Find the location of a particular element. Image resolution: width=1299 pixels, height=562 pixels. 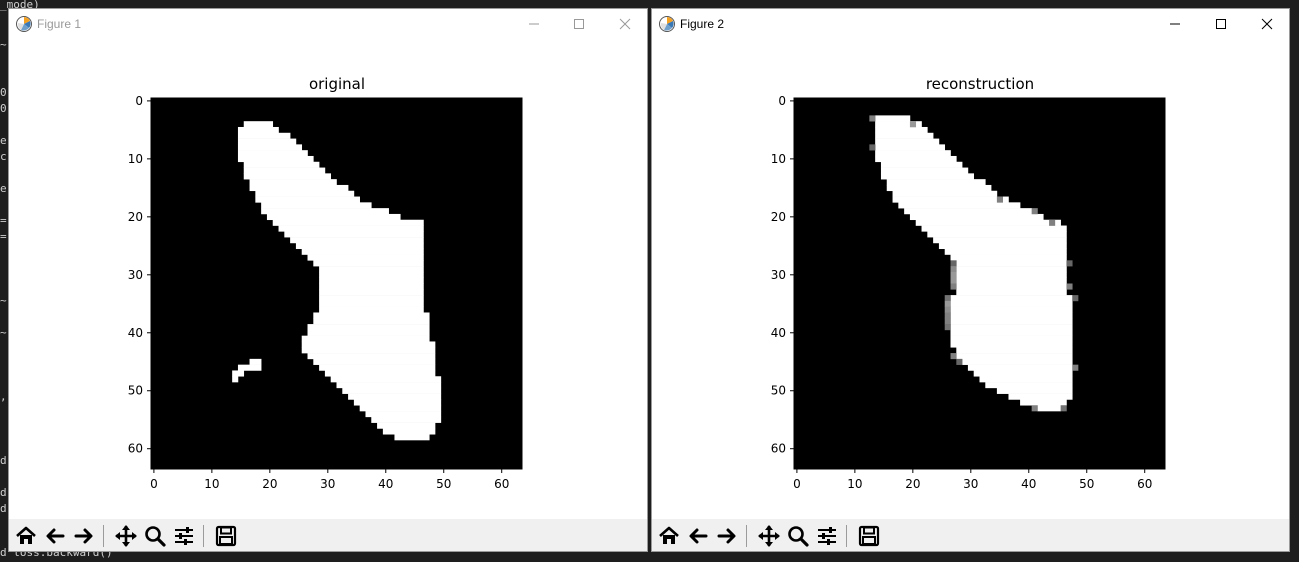

title-bar: Figure 2 is located at coordinates (970, 24).